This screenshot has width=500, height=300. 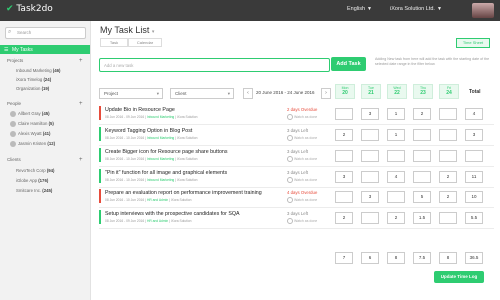 What do you see at coordinates (32, 180) in the screenshot?
I see `sidebar-item-client: iGlobe App (176)` at bounding box center [32, 180].